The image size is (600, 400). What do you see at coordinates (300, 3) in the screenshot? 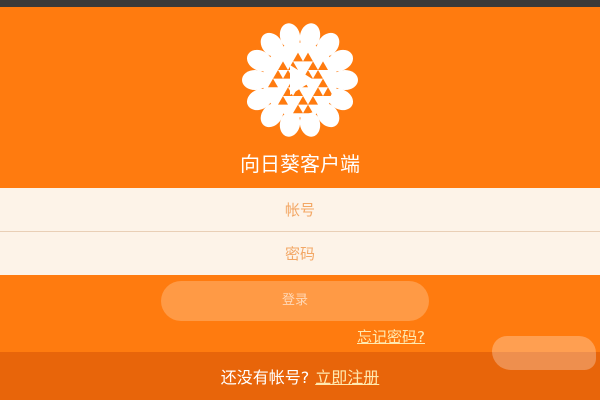
I see `top-status-bar` at bounding box center [300, 3].